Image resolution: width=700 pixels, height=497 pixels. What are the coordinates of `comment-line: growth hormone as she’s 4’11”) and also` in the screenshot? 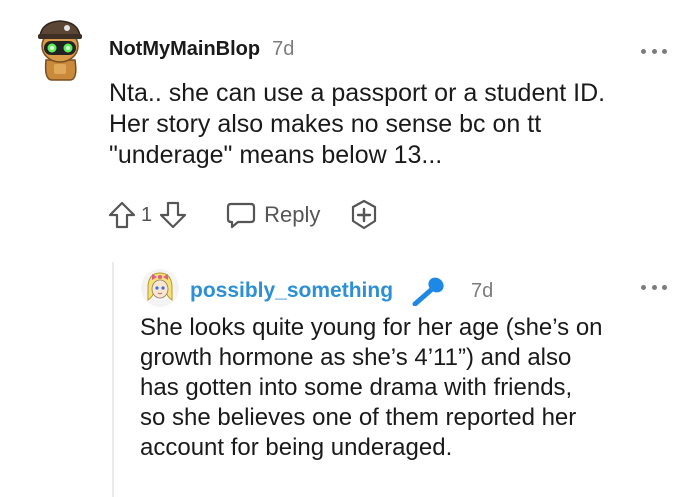 It's located at (356, 357).